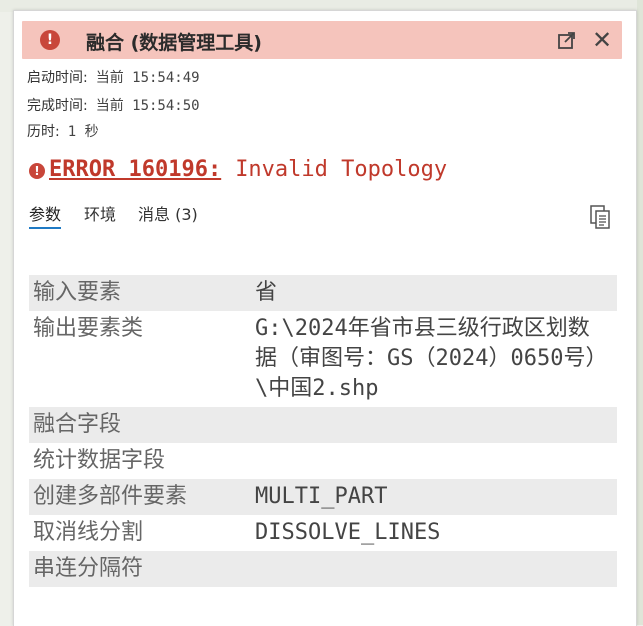  I want to click on error-message: Invalid Topology, so click(341, 169).